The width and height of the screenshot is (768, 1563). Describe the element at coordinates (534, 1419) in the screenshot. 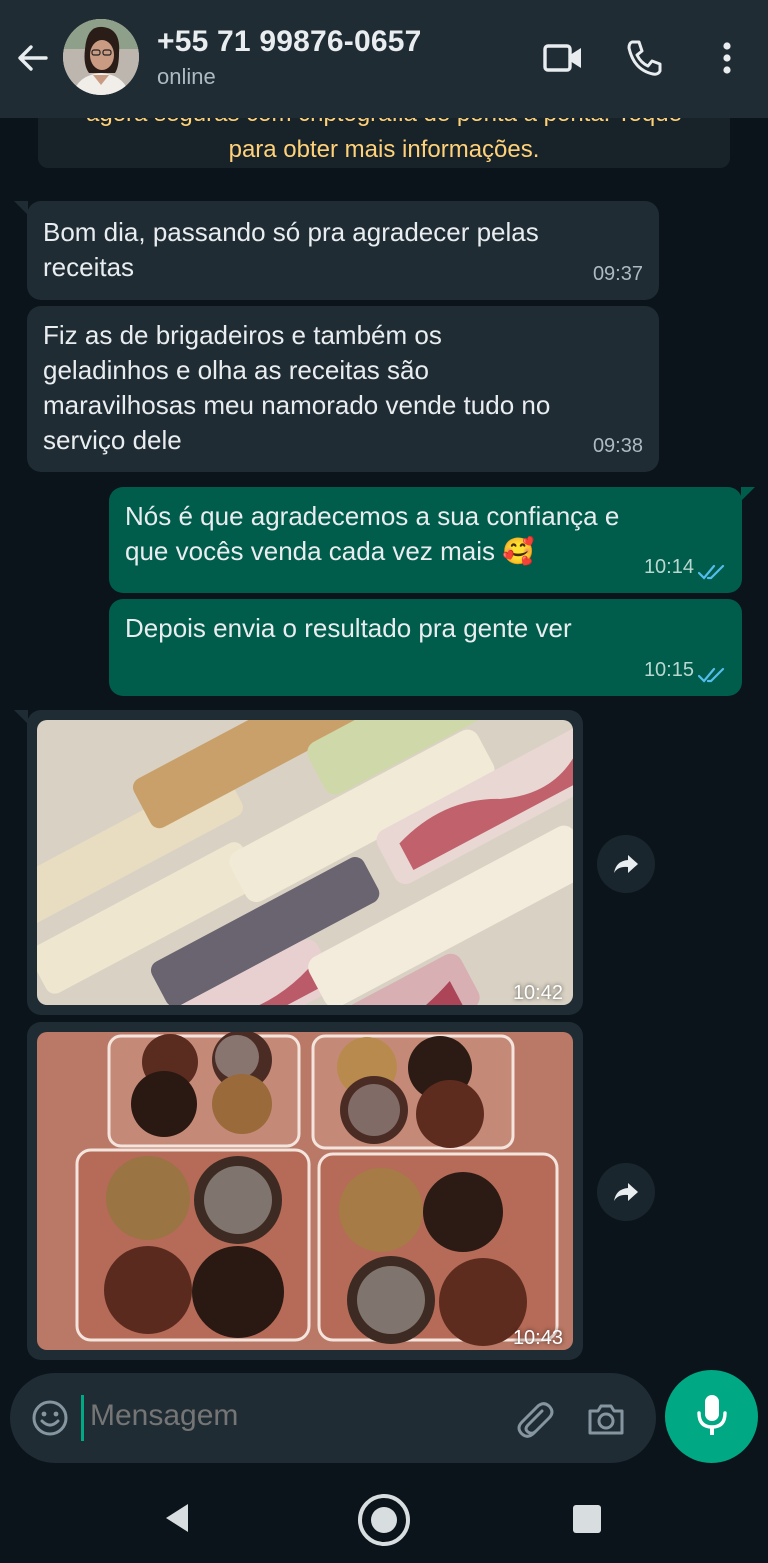

I see `attach-clip-icon` at that location.